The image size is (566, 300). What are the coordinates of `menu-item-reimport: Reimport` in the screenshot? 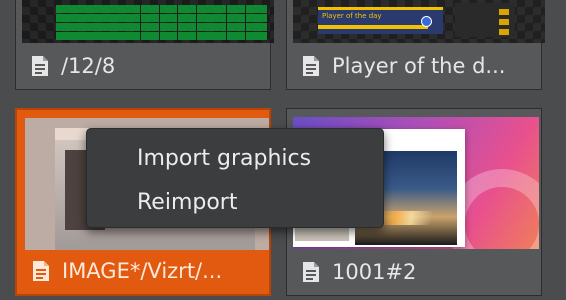 It's located at (235, 202).